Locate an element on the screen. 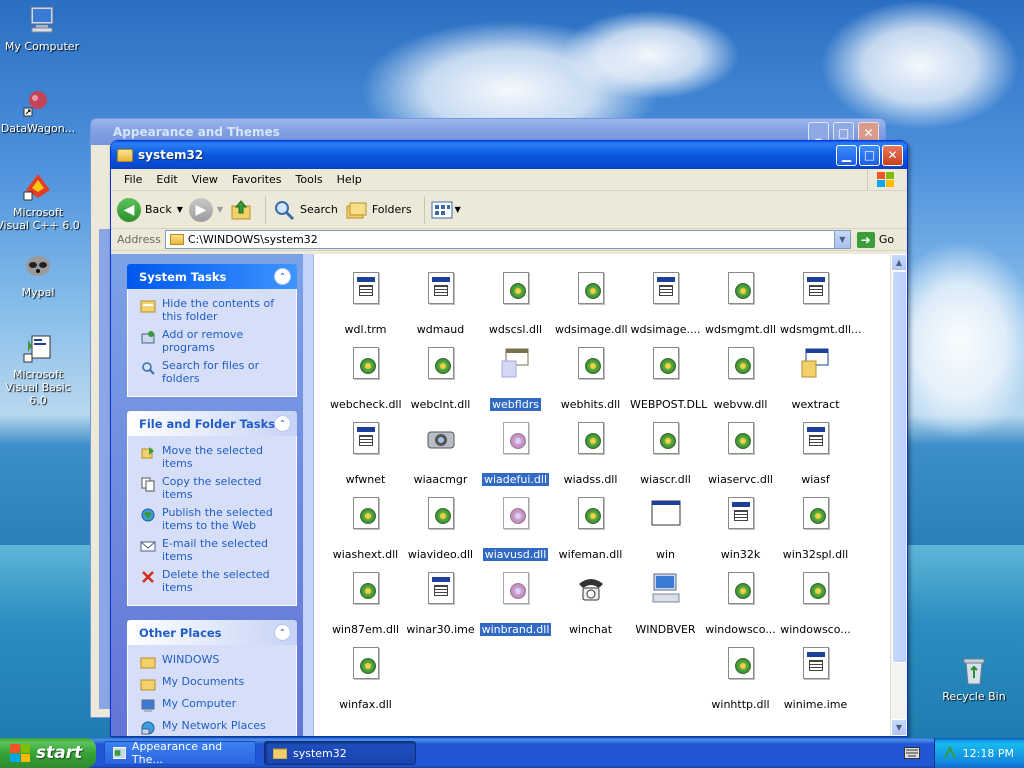  task-delete-items: Delete the selected items is located at coordinates (215, 581).